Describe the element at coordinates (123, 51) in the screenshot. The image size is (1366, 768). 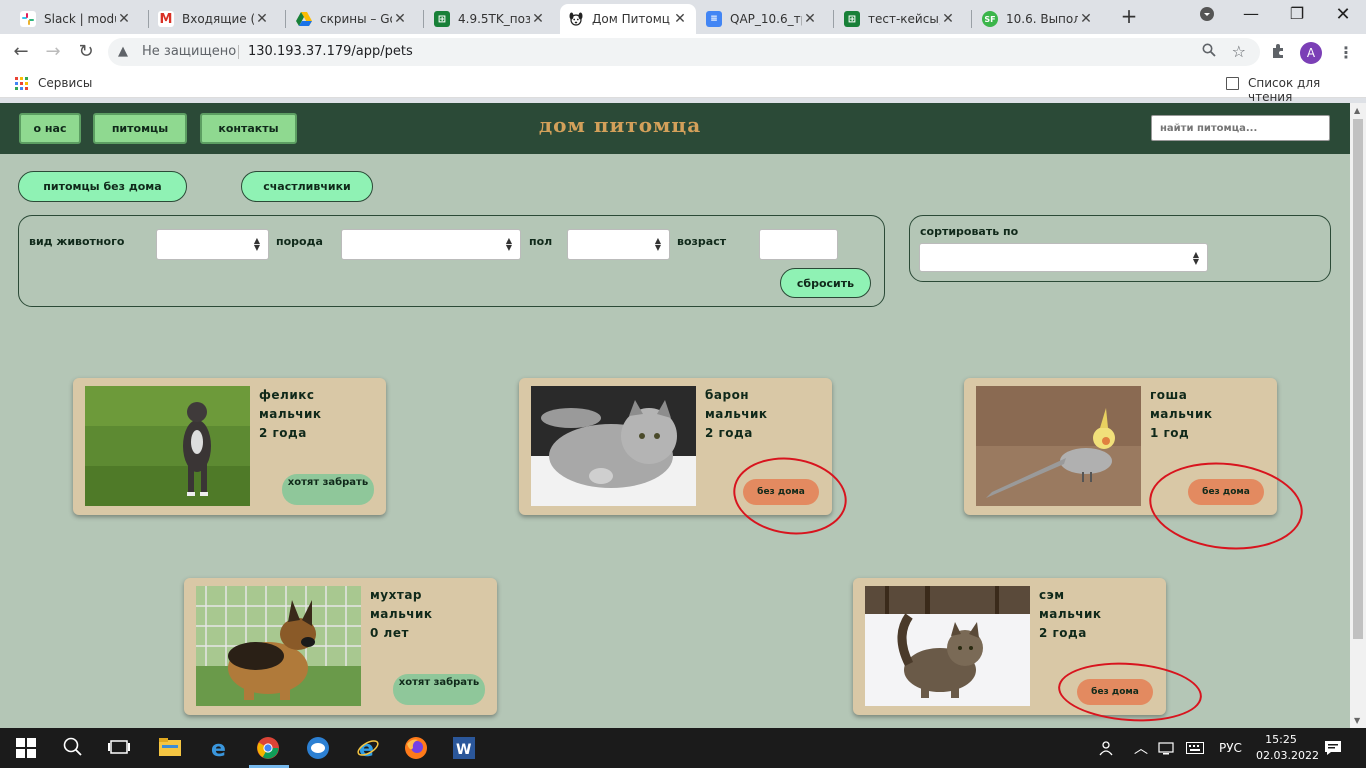
I see `warning-icon: ▲` at that location.